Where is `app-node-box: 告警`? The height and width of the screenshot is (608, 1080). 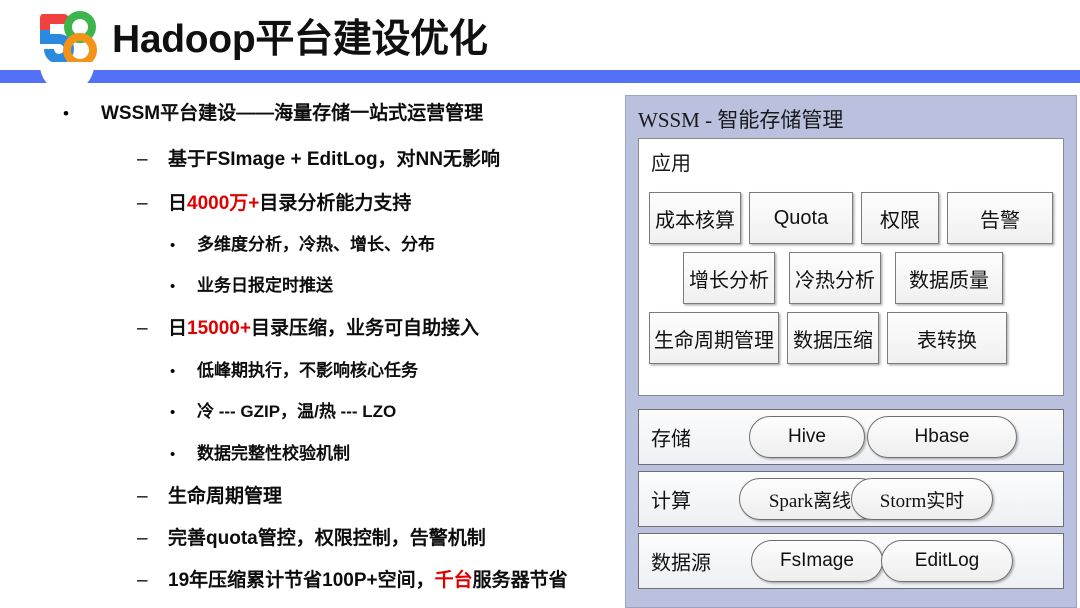
app-node-box: 告警 is located at coordinates (1000, 218).